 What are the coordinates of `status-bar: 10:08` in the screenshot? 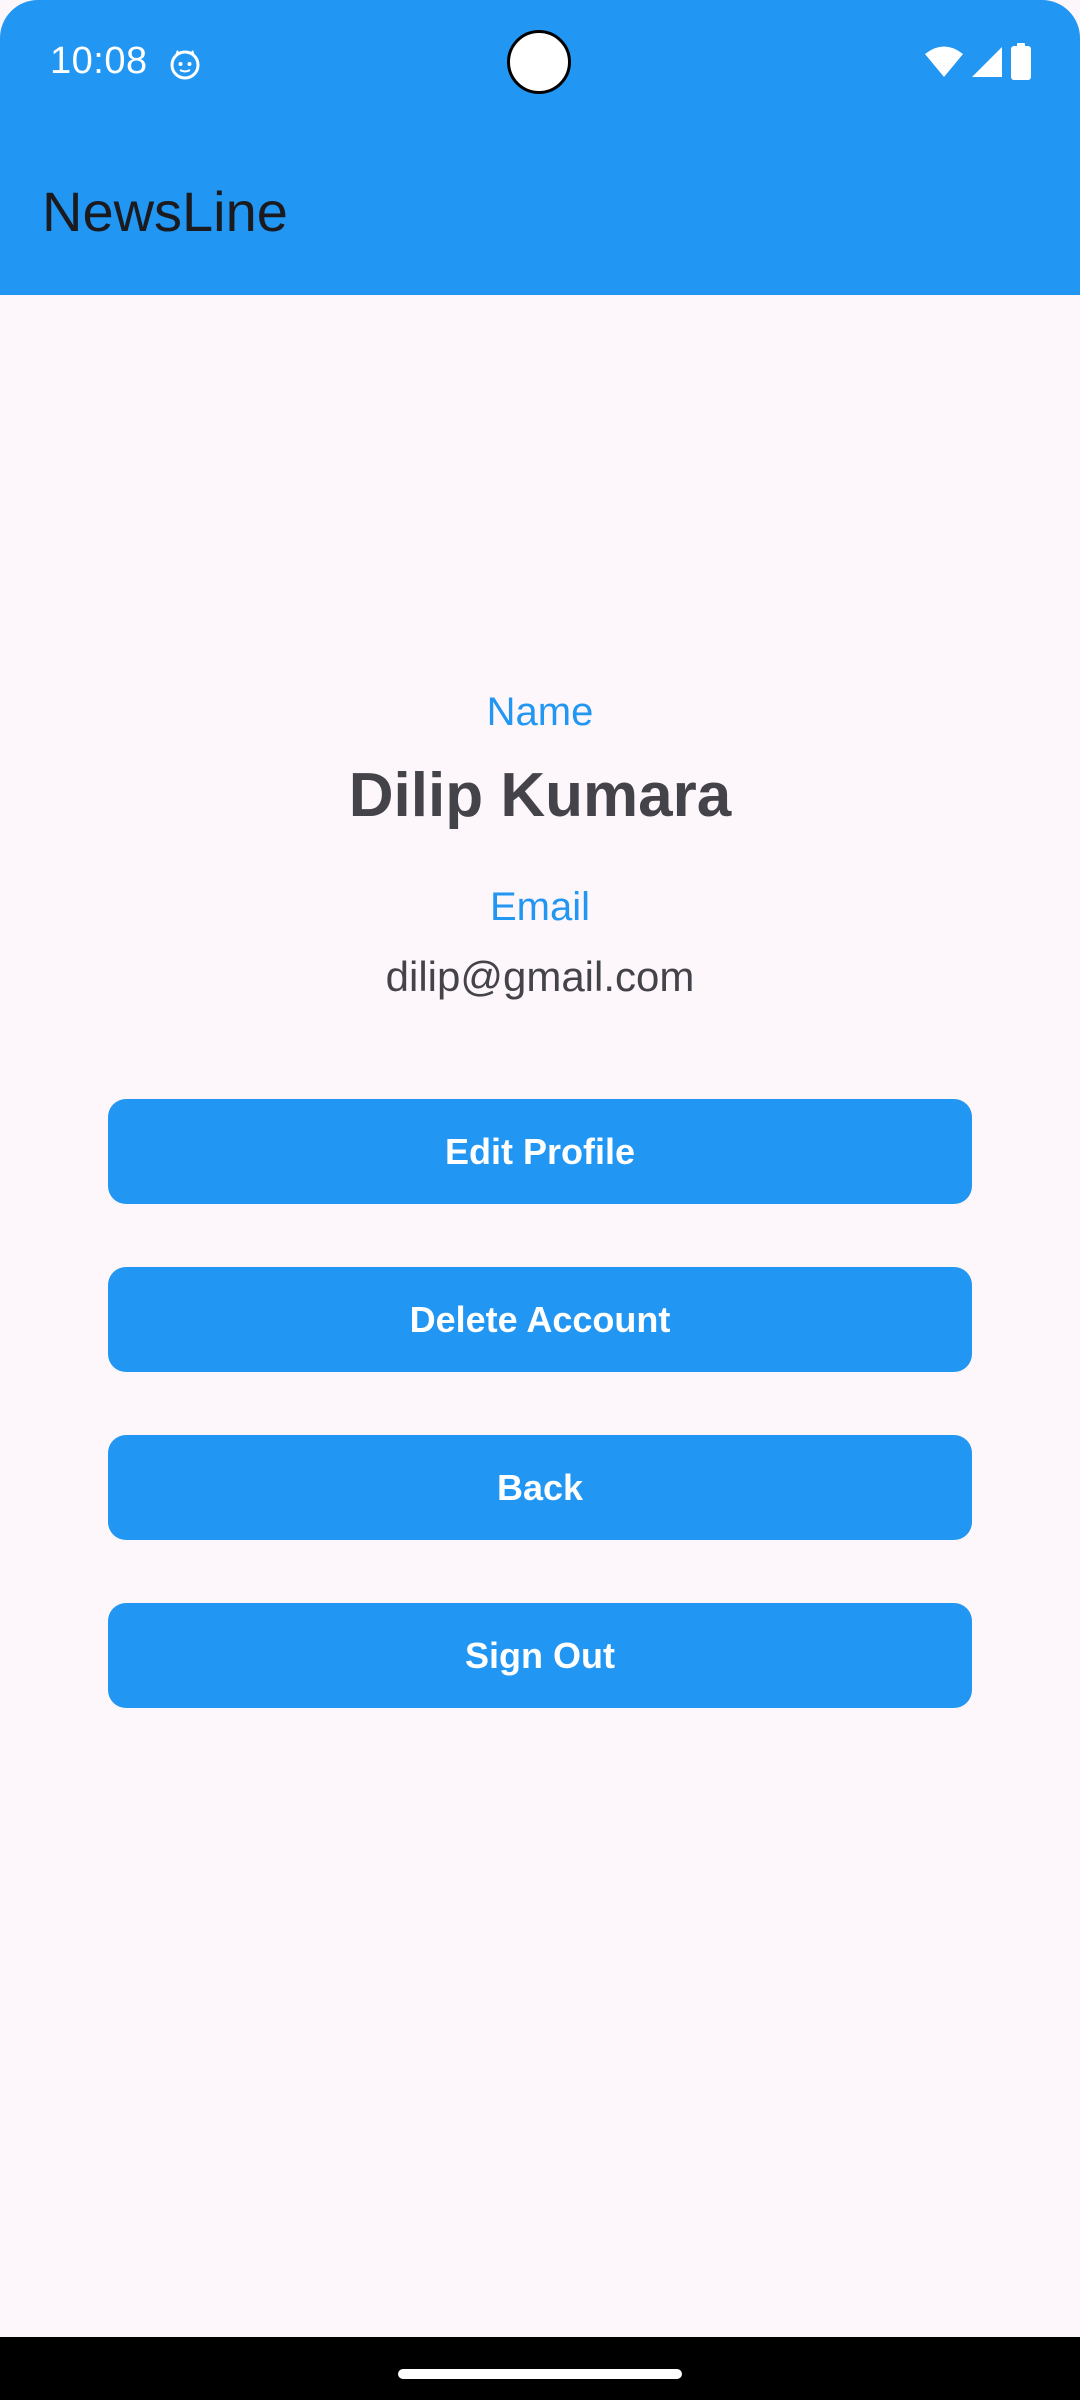 It's located at (540, 65).